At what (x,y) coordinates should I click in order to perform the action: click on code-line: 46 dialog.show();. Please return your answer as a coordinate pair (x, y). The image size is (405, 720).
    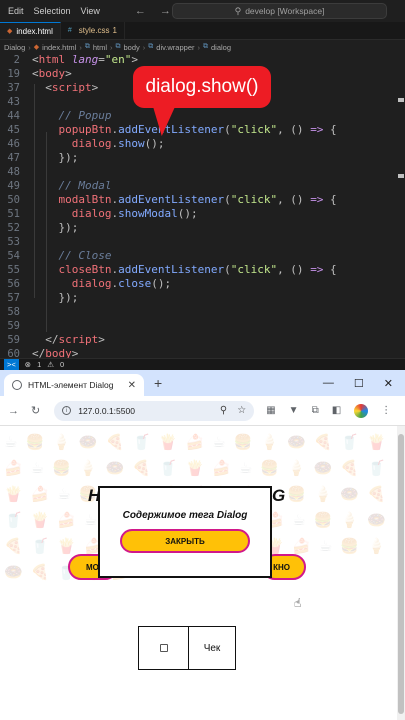
    Looking at the image, I should click on (202, 144).